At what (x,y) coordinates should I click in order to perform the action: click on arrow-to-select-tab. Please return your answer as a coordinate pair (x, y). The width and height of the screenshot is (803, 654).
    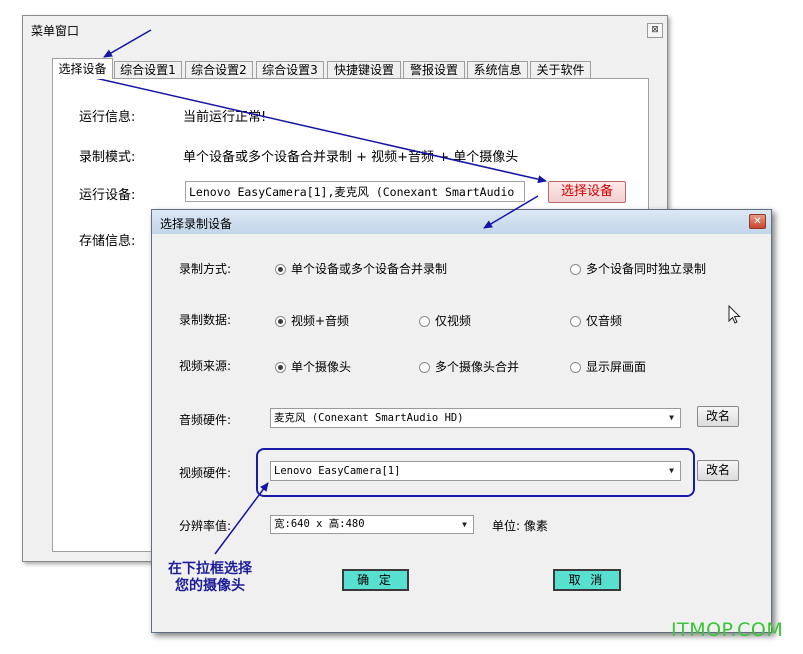
    Looking at the image, I should click on (127, 43).